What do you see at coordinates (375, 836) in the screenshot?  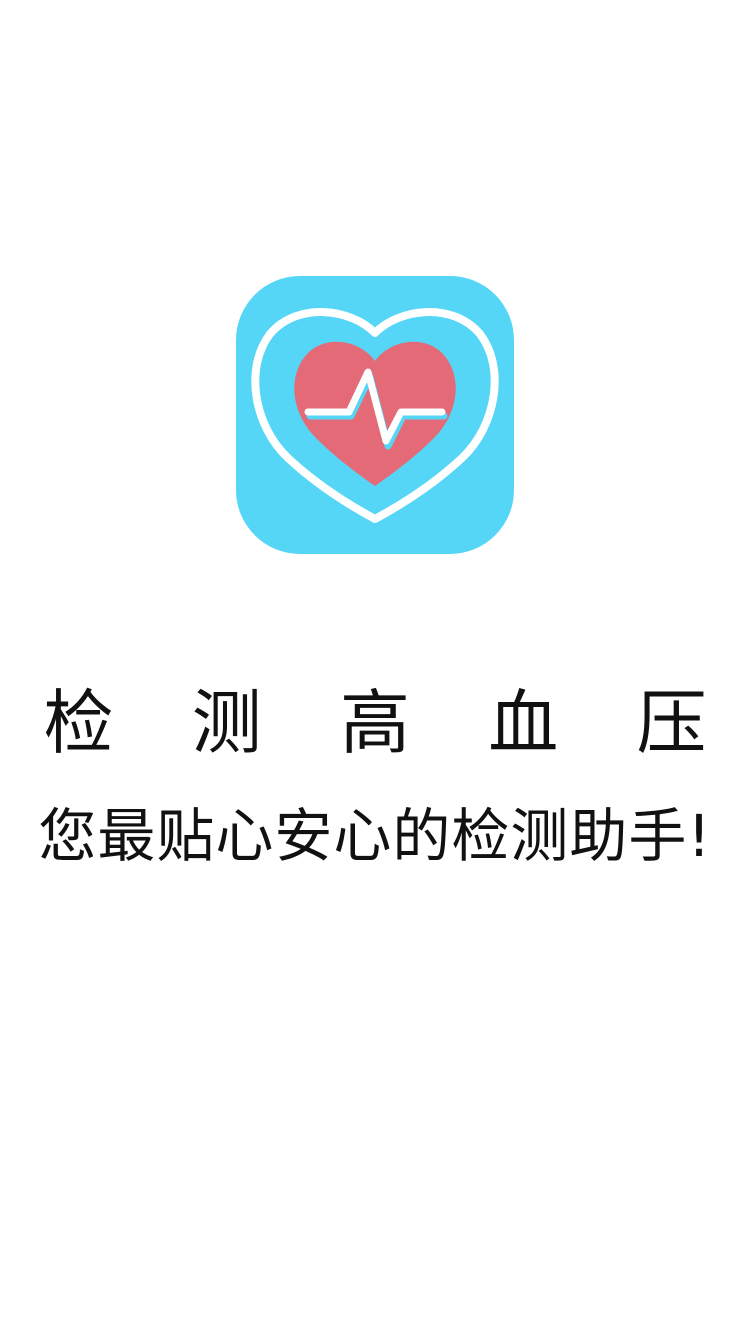 I see `app-tagline: 您最贴心安心的检测助手!` at bounding box center [375, 836].